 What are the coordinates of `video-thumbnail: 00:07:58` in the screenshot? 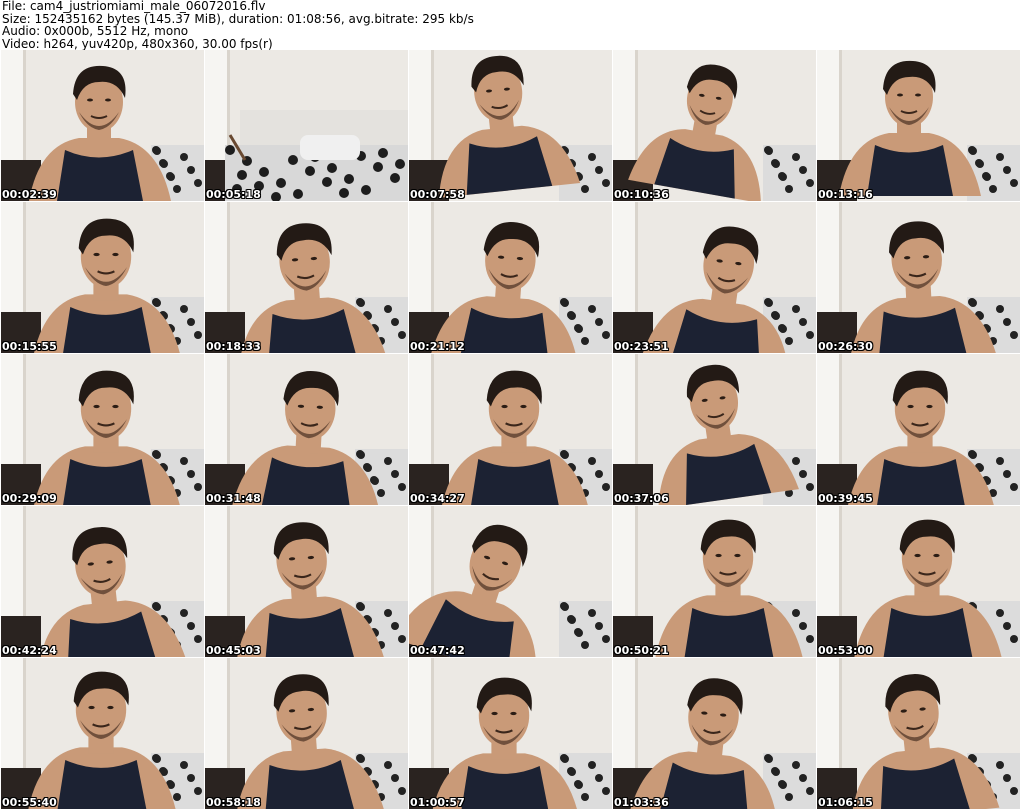 It's located at (510, 125).